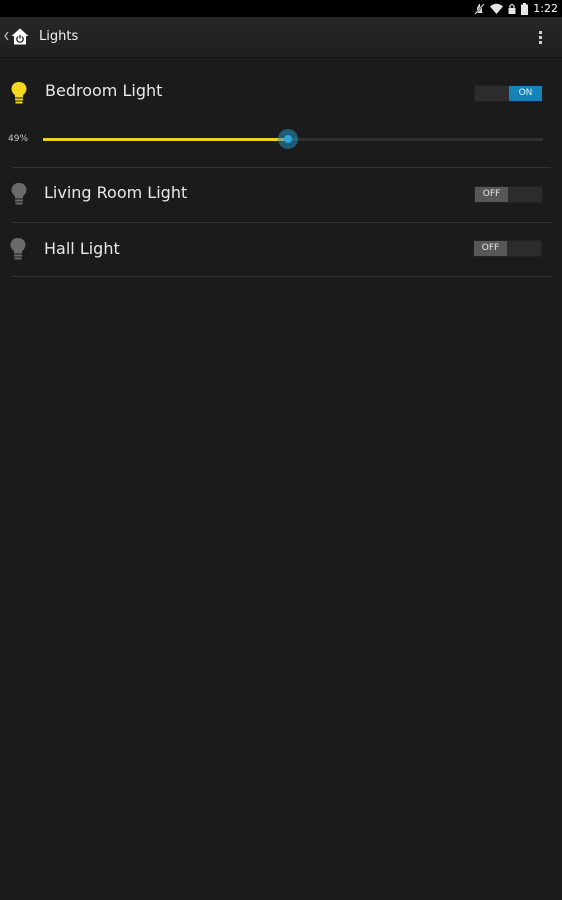 Image resolution: width=562 pixels, height=900 pixels. What do you see at coordinates (59, 36) in the screenshot?
I see `page-title: Lights` at bounding box center [59, 36].